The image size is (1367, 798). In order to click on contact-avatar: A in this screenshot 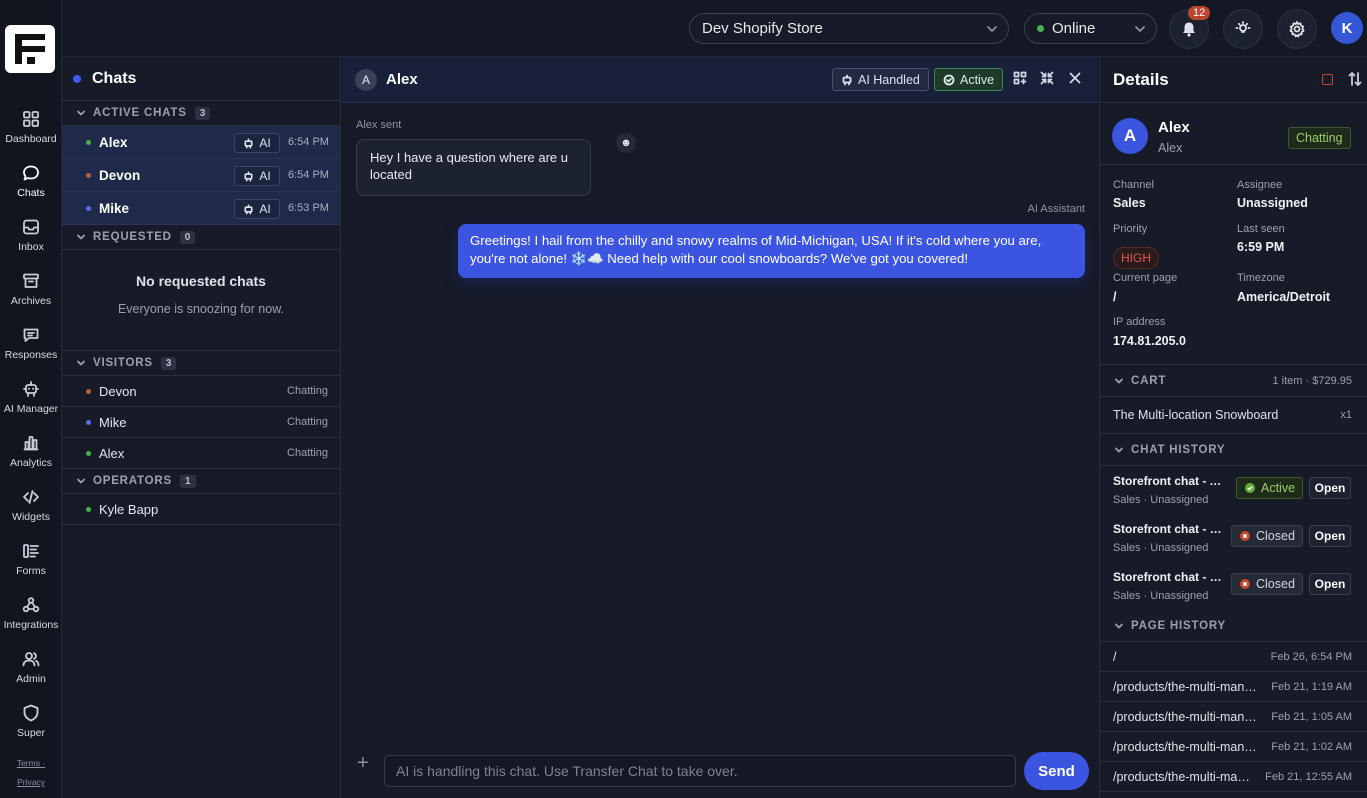, I will do `click(366, 79)`.